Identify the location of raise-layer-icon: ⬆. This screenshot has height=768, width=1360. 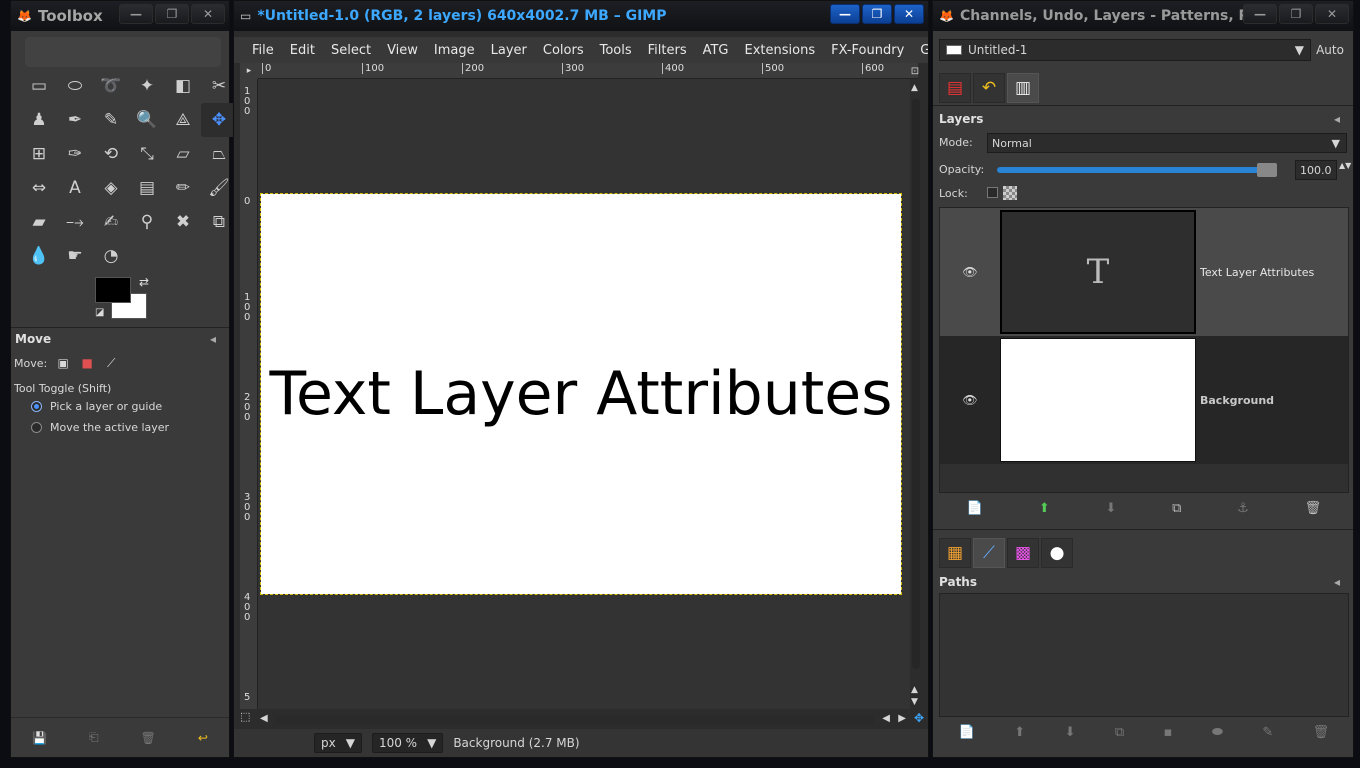
(1044, 508).